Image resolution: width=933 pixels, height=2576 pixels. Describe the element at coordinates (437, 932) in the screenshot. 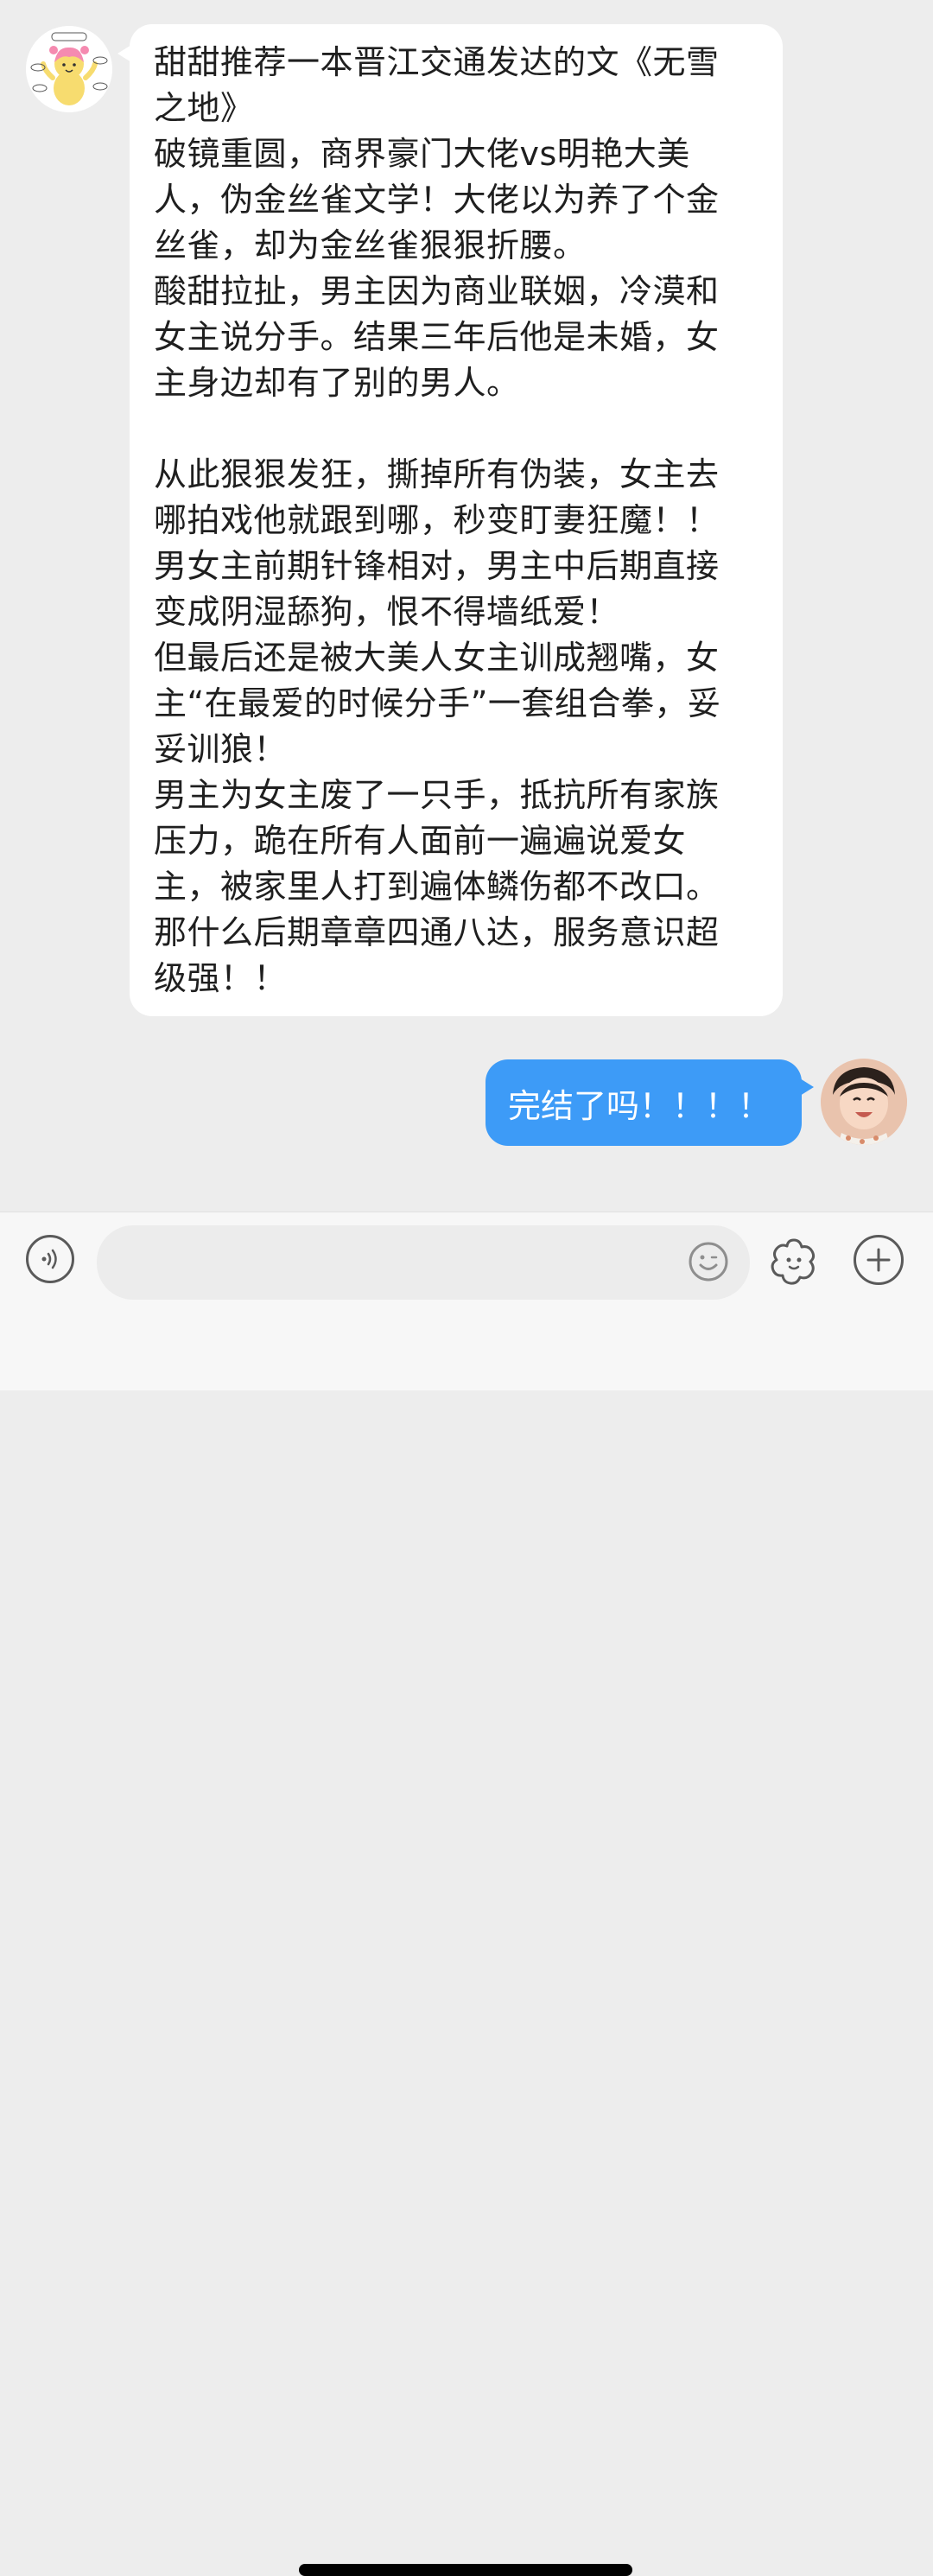

I see `message-line: 那什么后期章章四通八达，服务意识超` at that location.